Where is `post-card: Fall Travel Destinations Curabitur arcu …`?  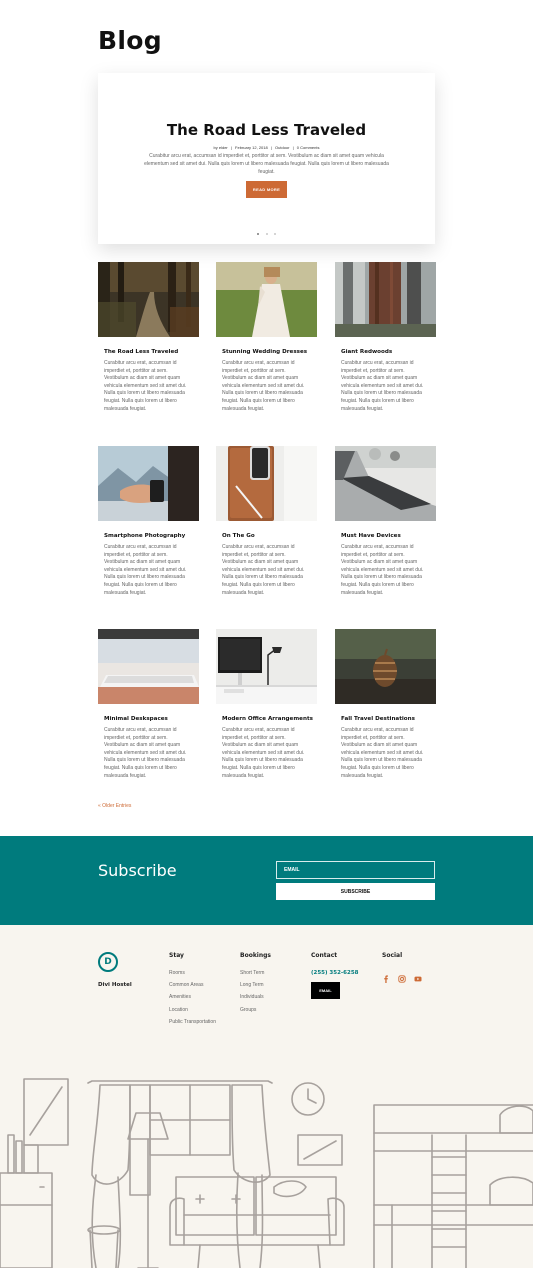 post-card: Fall Travel Destinations Curabitur arcu … is located at coordinates (385, 704).